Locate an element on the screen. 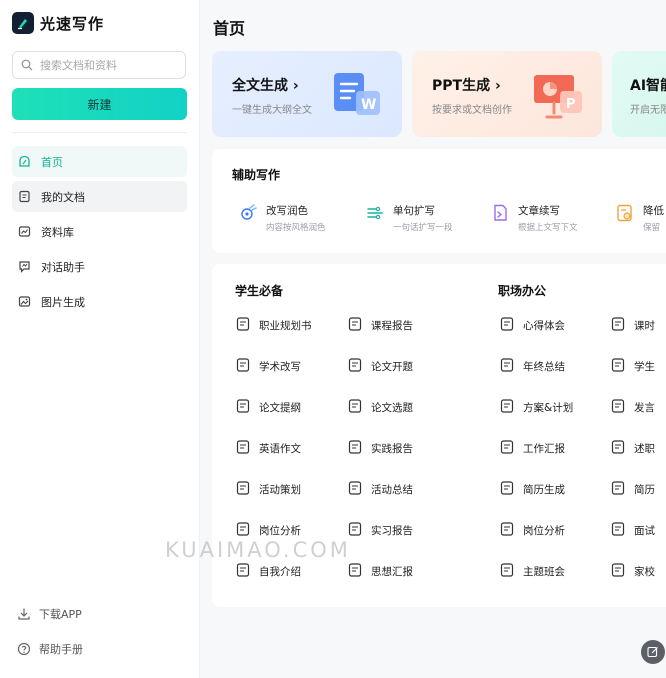 The image size is (666, 678). floating-edit-button is located at coordinates (653, 652).